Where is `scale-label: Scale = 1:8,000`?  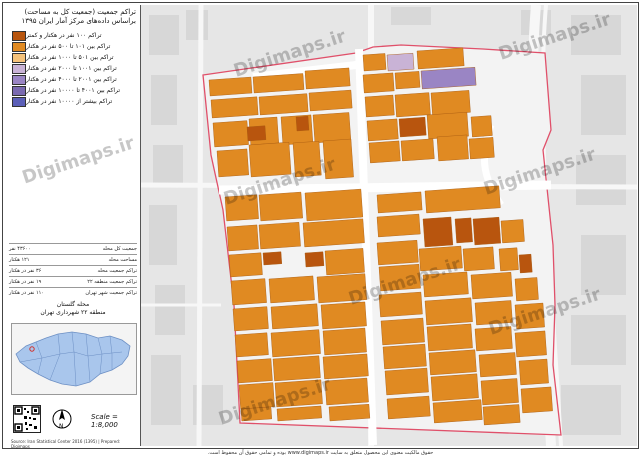
scale-label: Scale = 1:8,000 is located at coordinates (104, 421).